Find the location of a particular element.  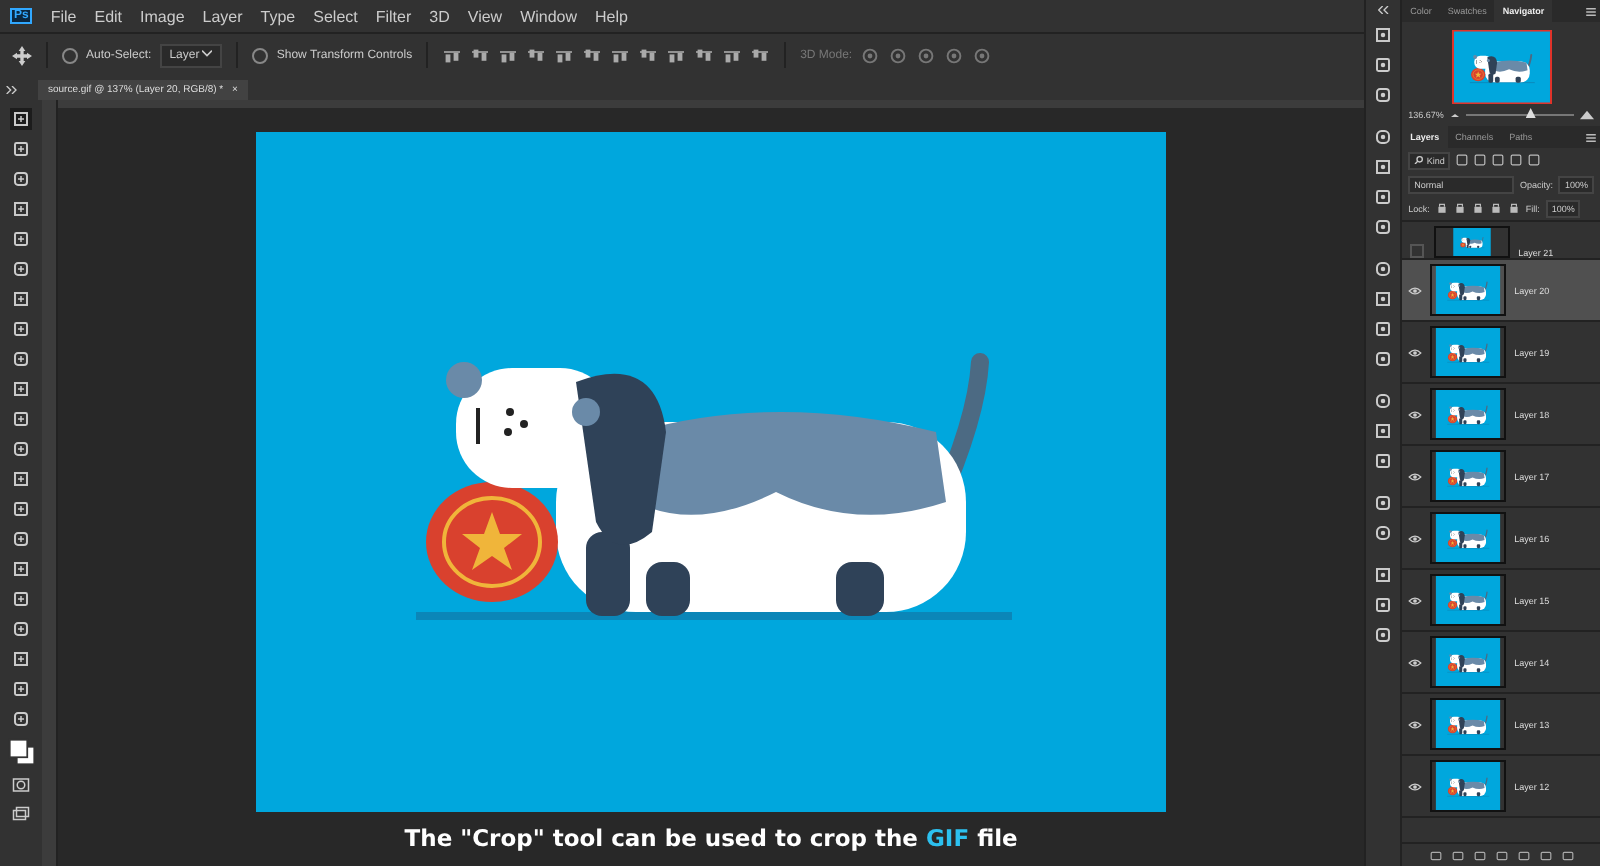

screen-mode-icon is located at coordinates (21, 815).